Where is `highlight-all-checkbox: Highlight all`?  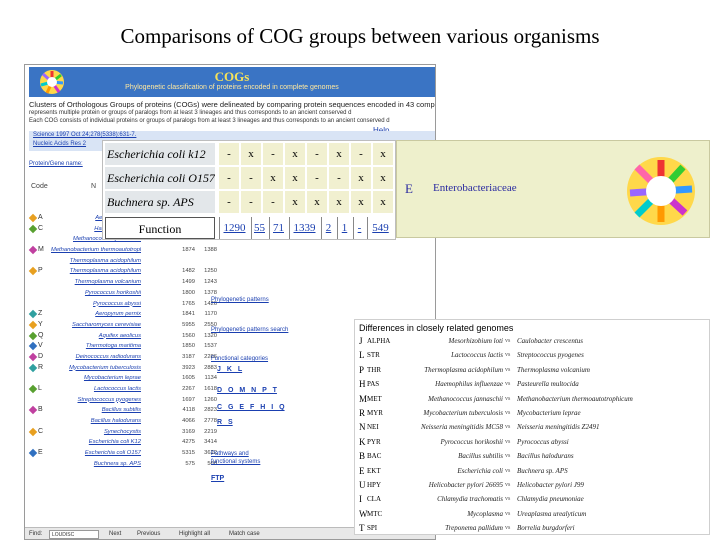 highlight-all-checkbox: Highlight all is located at coordinates (194, 534).